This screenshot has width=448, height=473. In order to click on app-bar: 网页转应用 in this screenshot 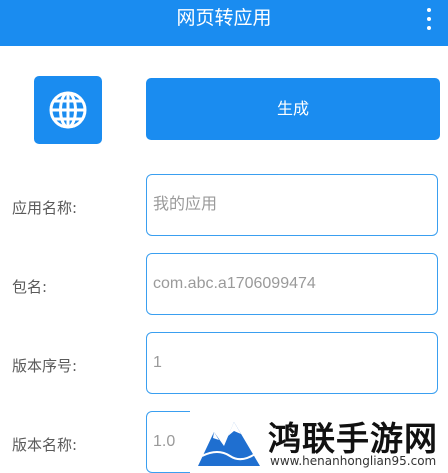, I will do `click(224, 23)`.